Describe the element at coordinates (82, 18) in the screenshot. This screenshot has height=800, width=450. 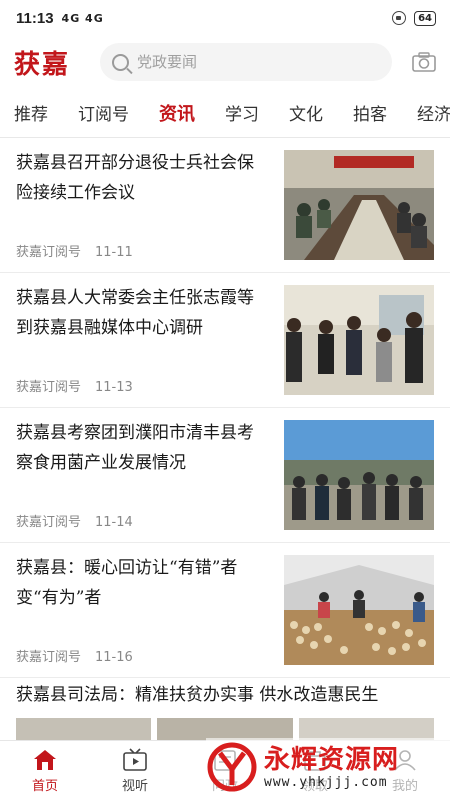
I see `signal-icon: 4G 4G` at that location.